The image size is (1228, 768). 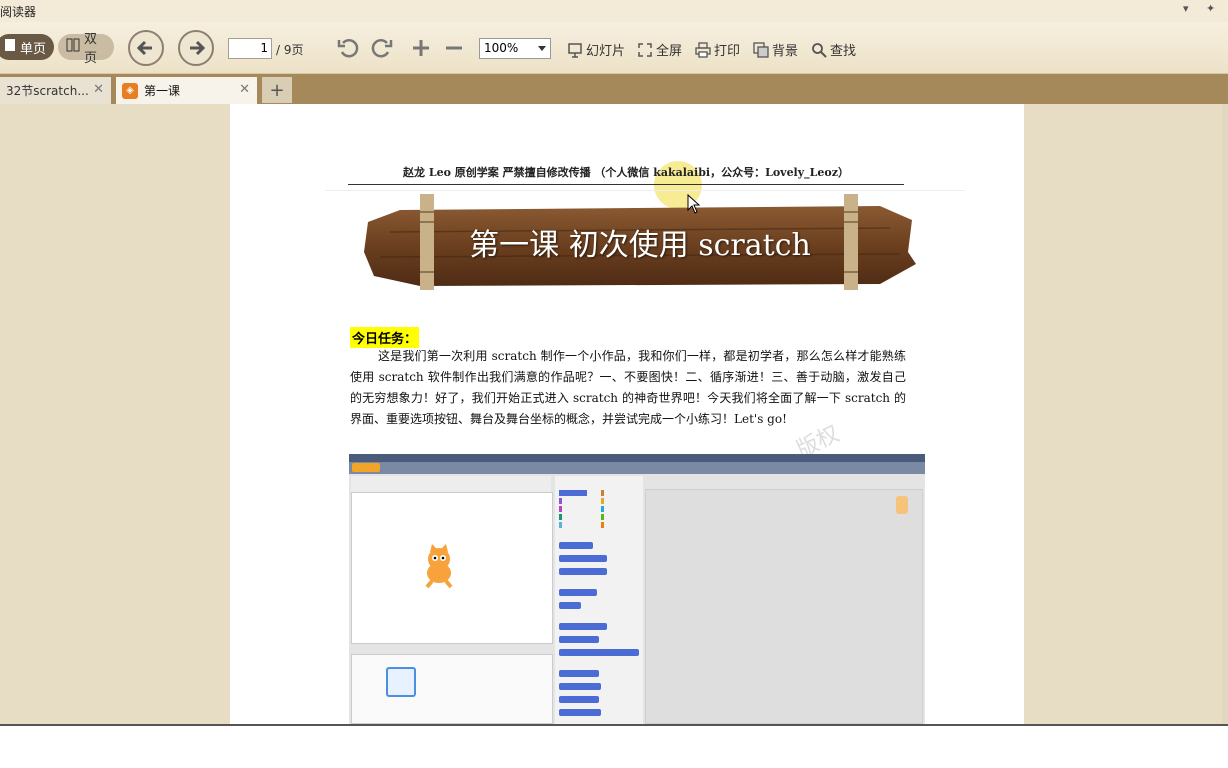 I want to click on vertical-scrollbar, so click(x=1225, y=414).